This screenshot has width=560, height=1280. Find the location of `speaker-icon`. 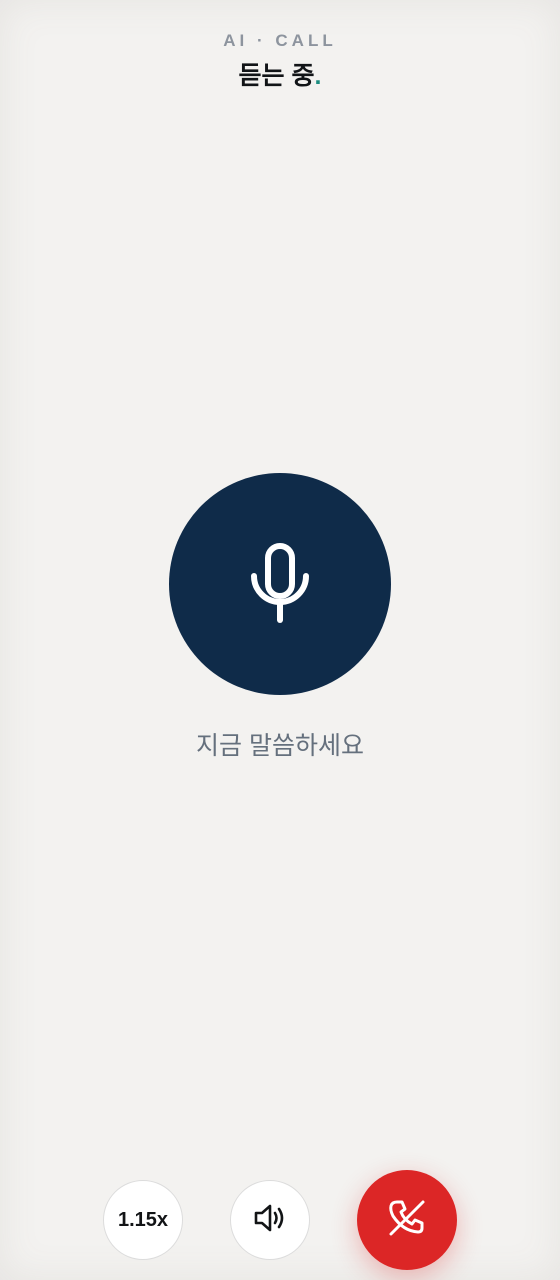

speaker-icon is located at coordinates (270, 1220).